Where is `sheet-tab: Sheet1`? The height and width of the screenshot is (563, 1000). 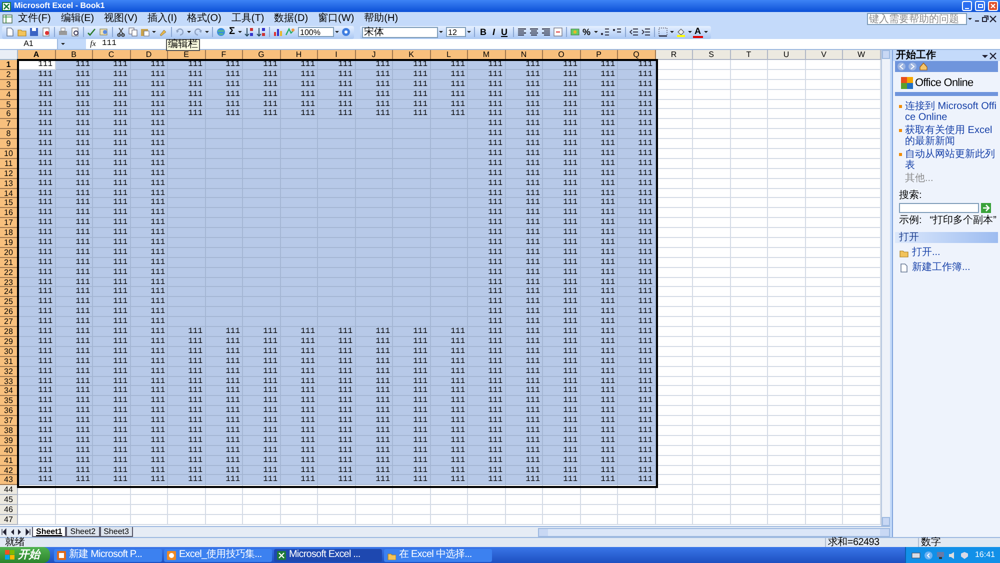 sheet-tab: Sheet1 is located at coordinates (49, 532).